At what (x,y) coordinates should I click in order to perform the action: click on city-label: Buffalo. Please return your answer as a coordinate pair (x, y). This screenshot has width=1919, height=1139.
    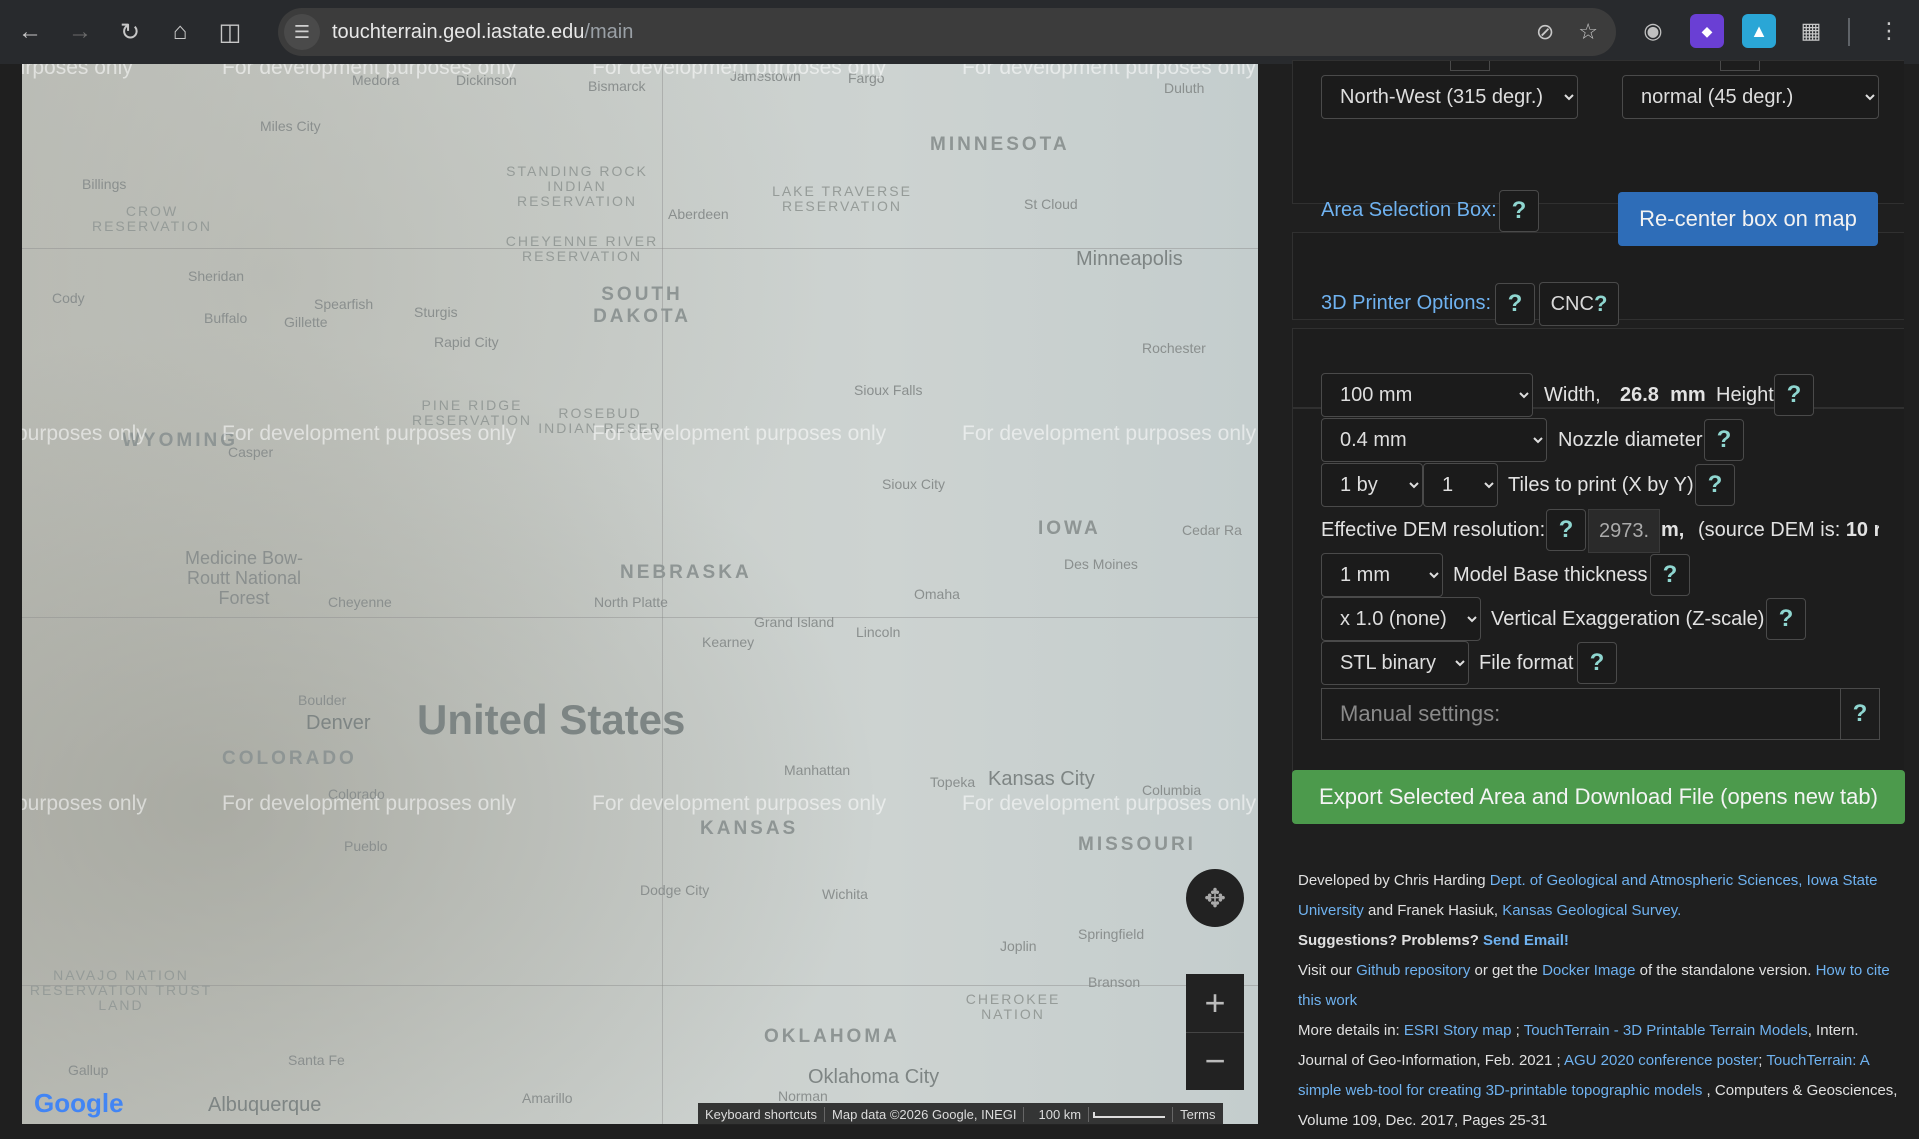
    Looking at the image, I should click on (226, 318).